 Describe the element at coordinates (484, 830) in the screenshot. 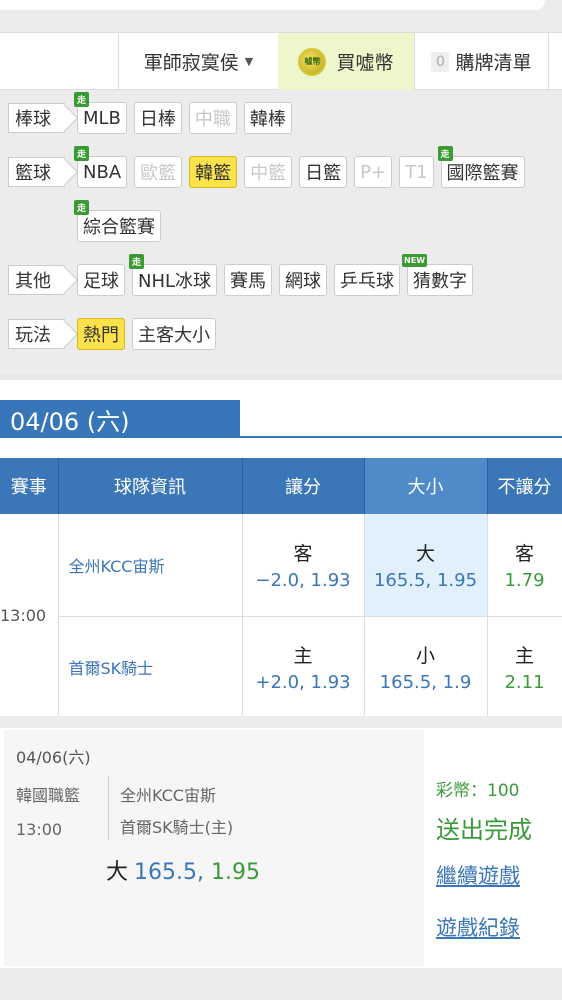

I see `submit-status: 送出完成` at that location.